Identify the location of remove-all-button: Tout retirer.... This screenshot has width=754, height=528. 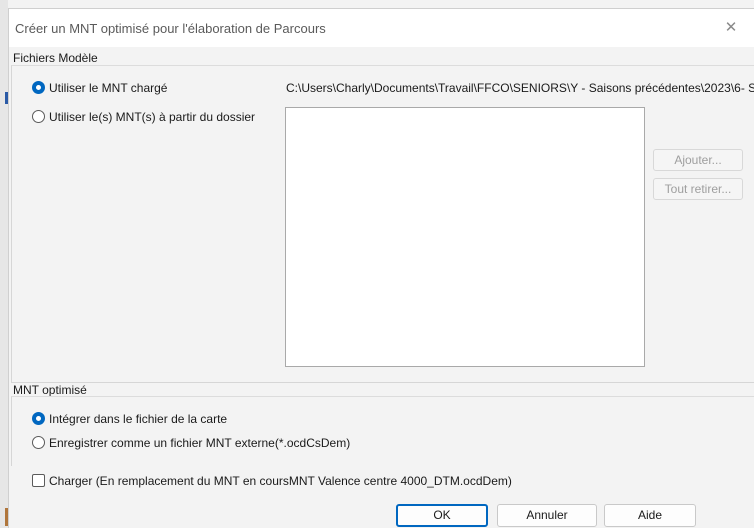
(698, 189).